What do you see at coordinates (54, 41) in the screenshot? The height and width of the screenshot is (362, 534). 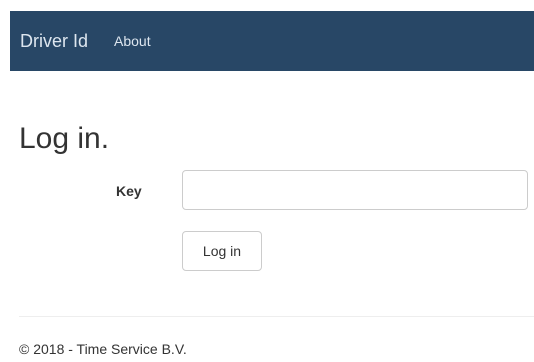 I see `brand-link: Driver Id` at bounding box center [54, 41].